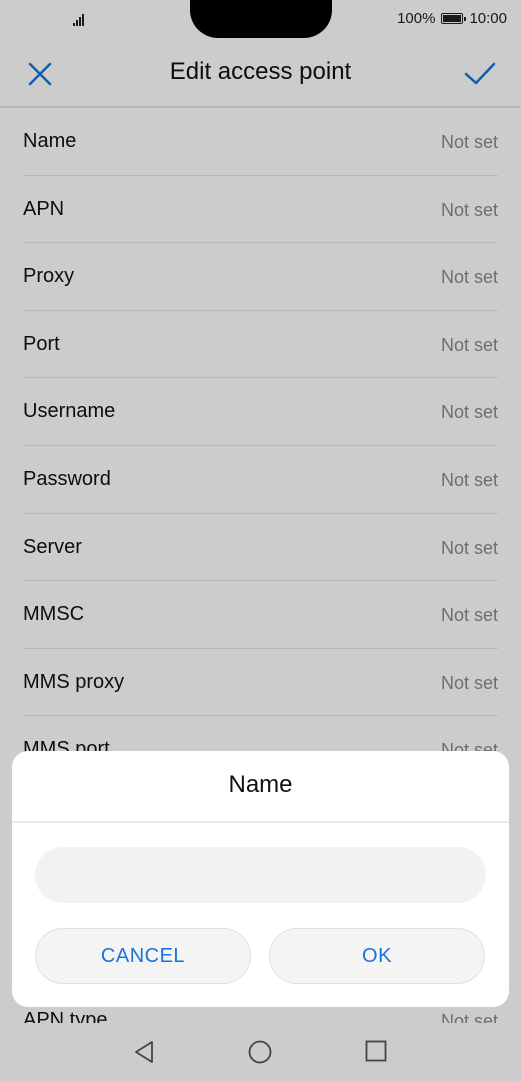 The height and width of the screenshot is (1082, 521). What do you see at coordinates (377, 956) in the screenshot?
I see `ok-button: OK` at bounding box center [377, 956].